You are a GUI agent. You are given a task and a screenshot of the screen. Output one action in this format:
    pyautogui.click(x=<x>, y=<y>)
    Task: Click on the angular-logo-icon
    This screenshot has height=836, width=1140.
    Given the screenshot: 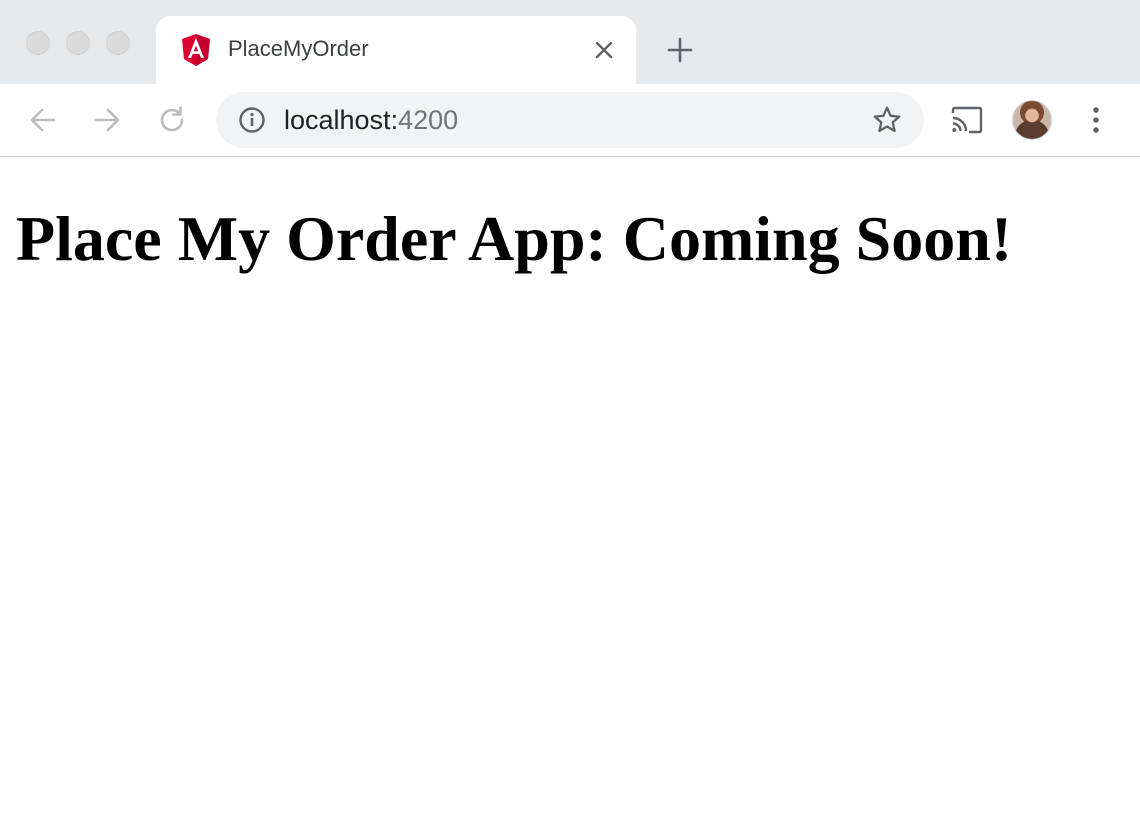 What is the action you would take?
    pyautogui.click(x=196, y=50)
    